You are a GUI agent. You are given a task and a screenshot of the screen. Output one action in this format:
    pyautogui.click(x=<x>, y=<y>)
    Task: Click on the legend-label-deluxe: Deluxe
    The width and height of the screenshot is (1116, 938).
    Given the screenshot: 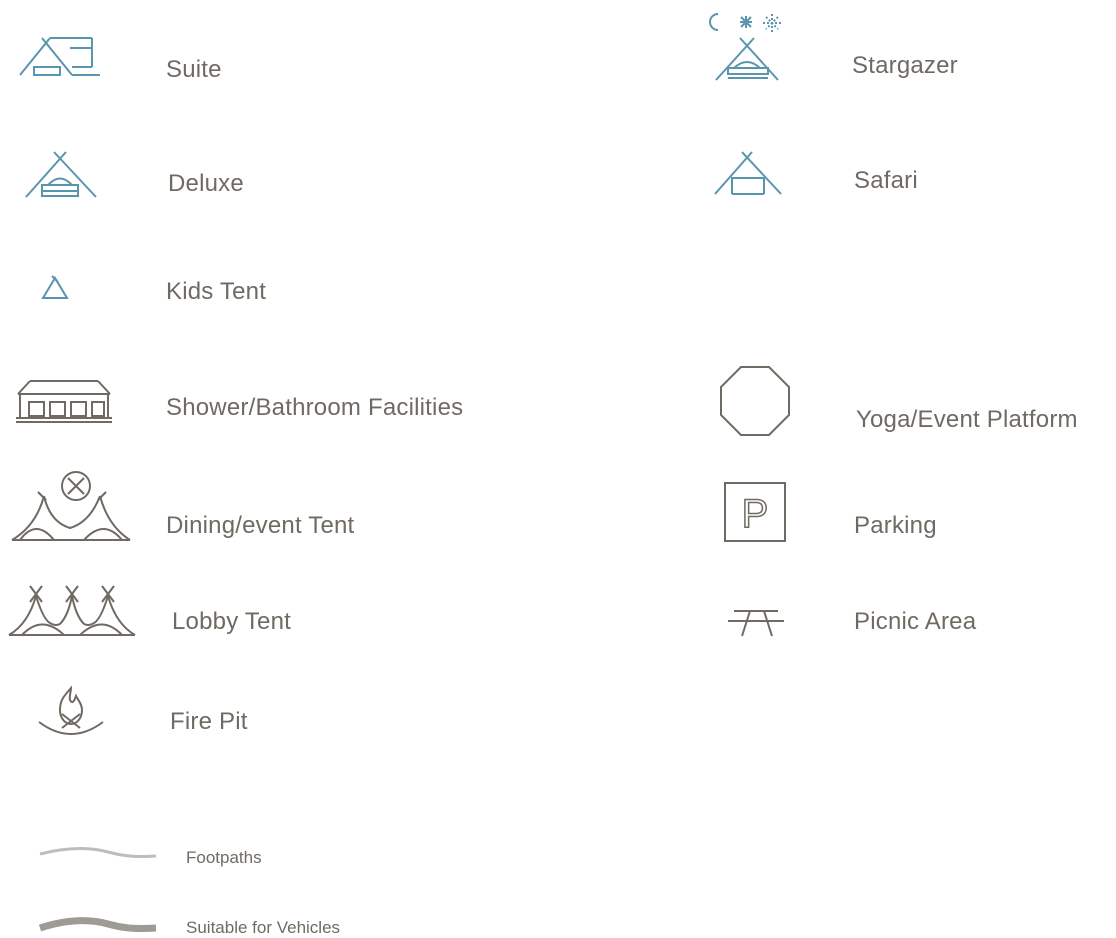 What is the action you would take?
    pyautogui.click(x=206, y=183)
    